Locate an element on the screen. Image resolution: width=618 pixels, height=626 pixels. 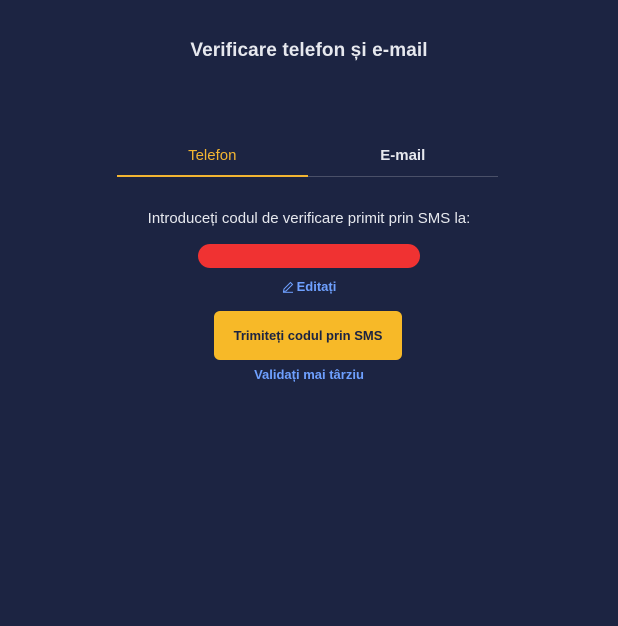
send-sms-code-button: Trimiteți codul prin SMS is located at coordinates (308, 335).